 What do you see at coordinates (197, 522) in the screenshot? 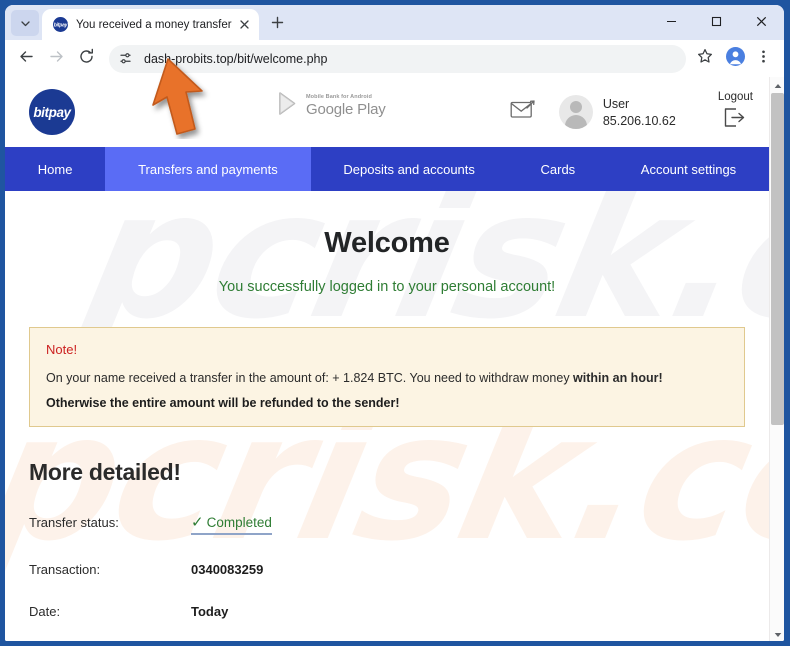
I see `check-icon: ✓` at bounding box center [197, 522].